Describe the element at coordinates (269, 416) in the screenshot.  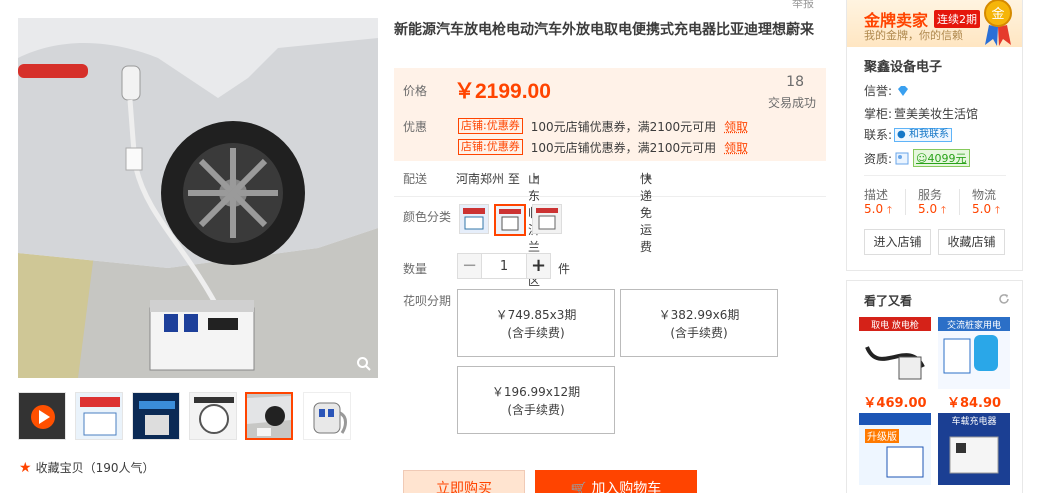
I see `thumbnail-5-selected` at that location.